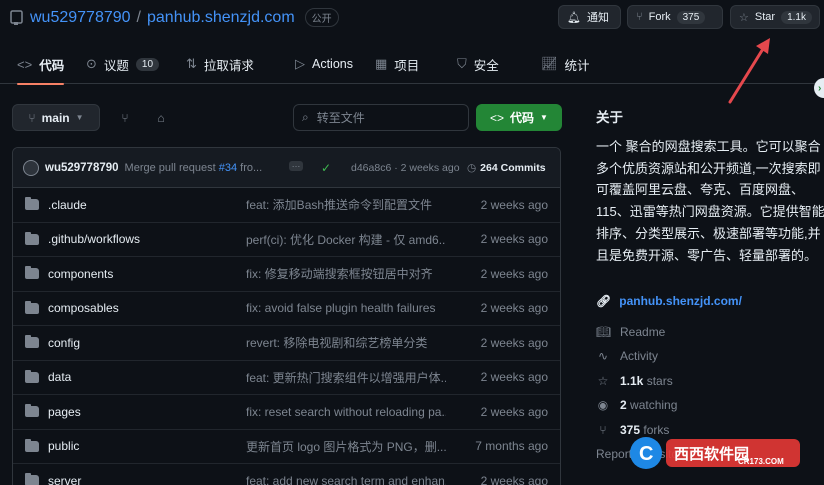  I want to click on file-name: public, so click(63, 446).